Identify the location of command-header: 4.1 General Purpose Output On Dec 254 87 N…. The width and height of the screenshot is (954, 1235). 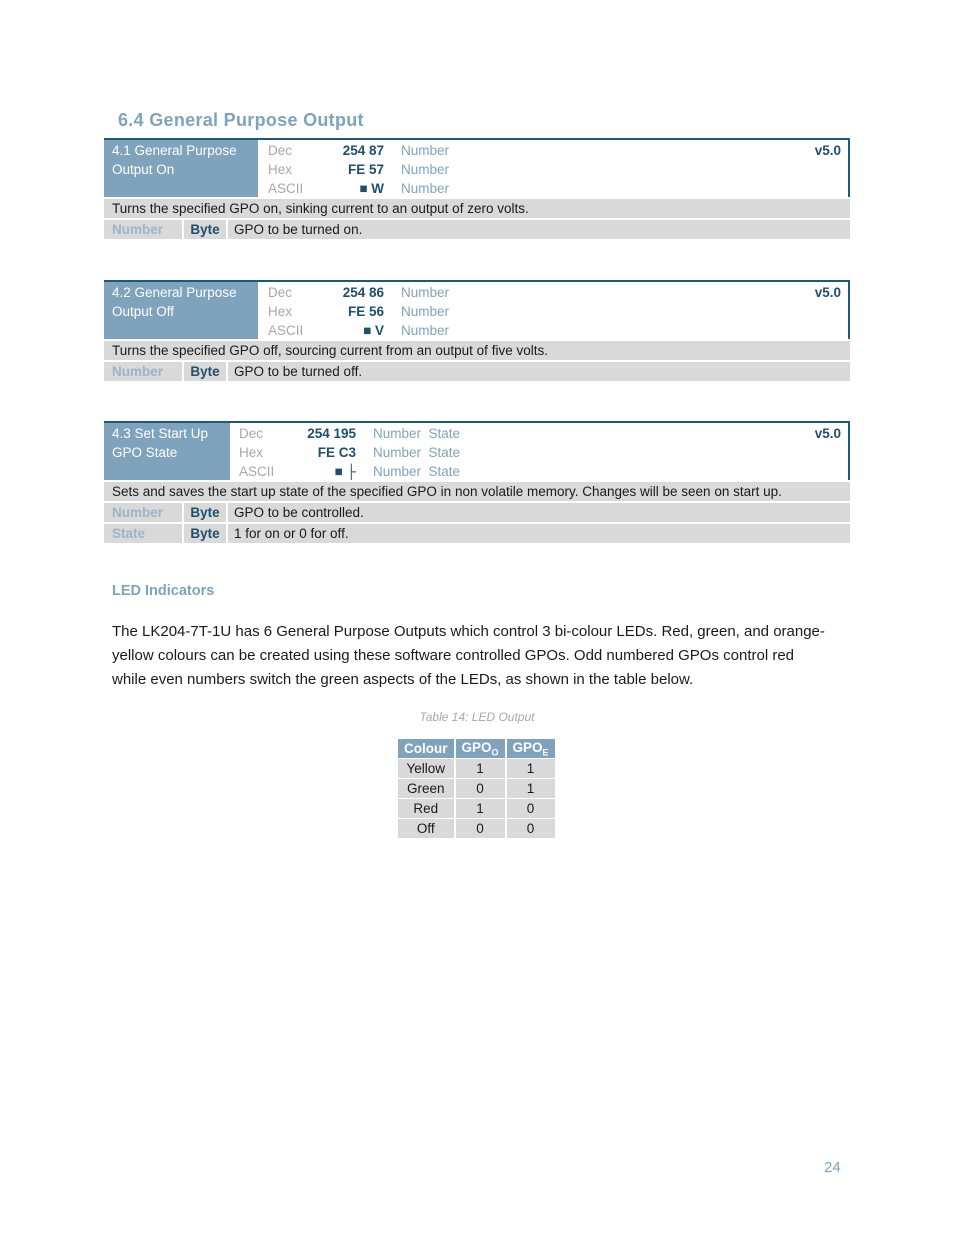
(477, 167).